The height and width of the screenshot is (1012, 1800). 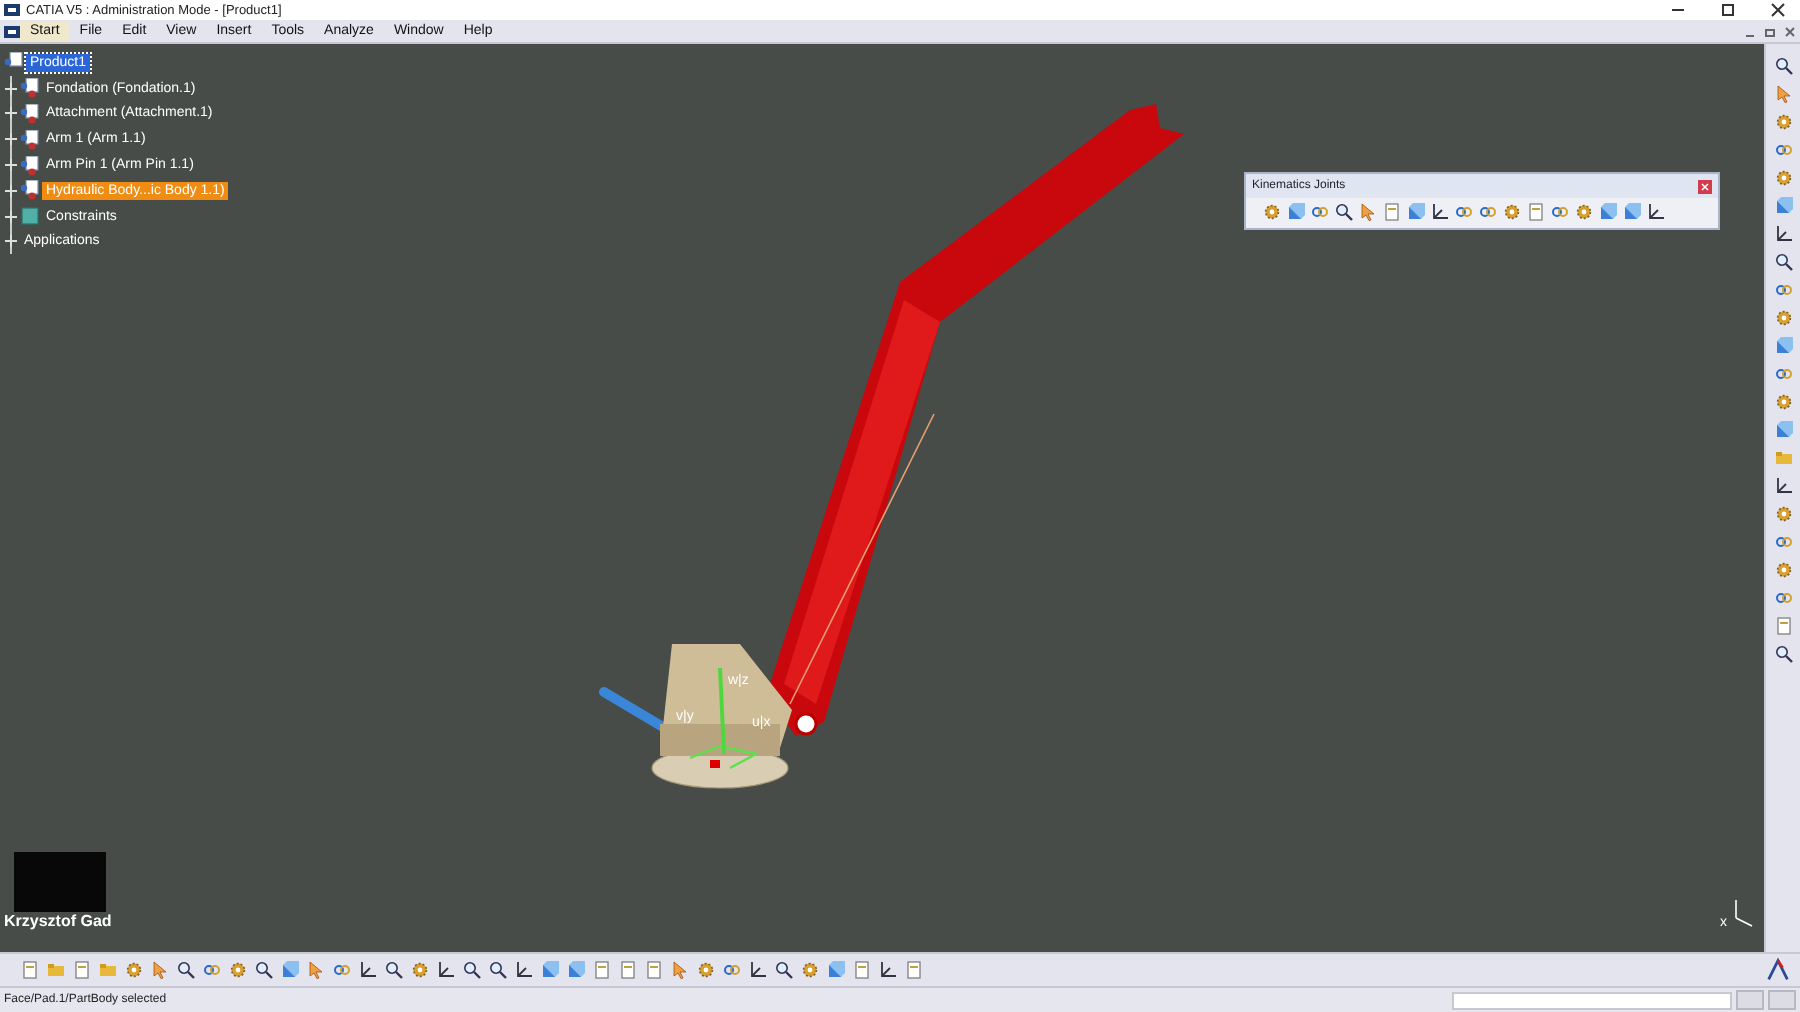 What do you see at coordinates (60, 882) in the screenshot?
I see `video-placeholder` at bounding box center [60, 882].